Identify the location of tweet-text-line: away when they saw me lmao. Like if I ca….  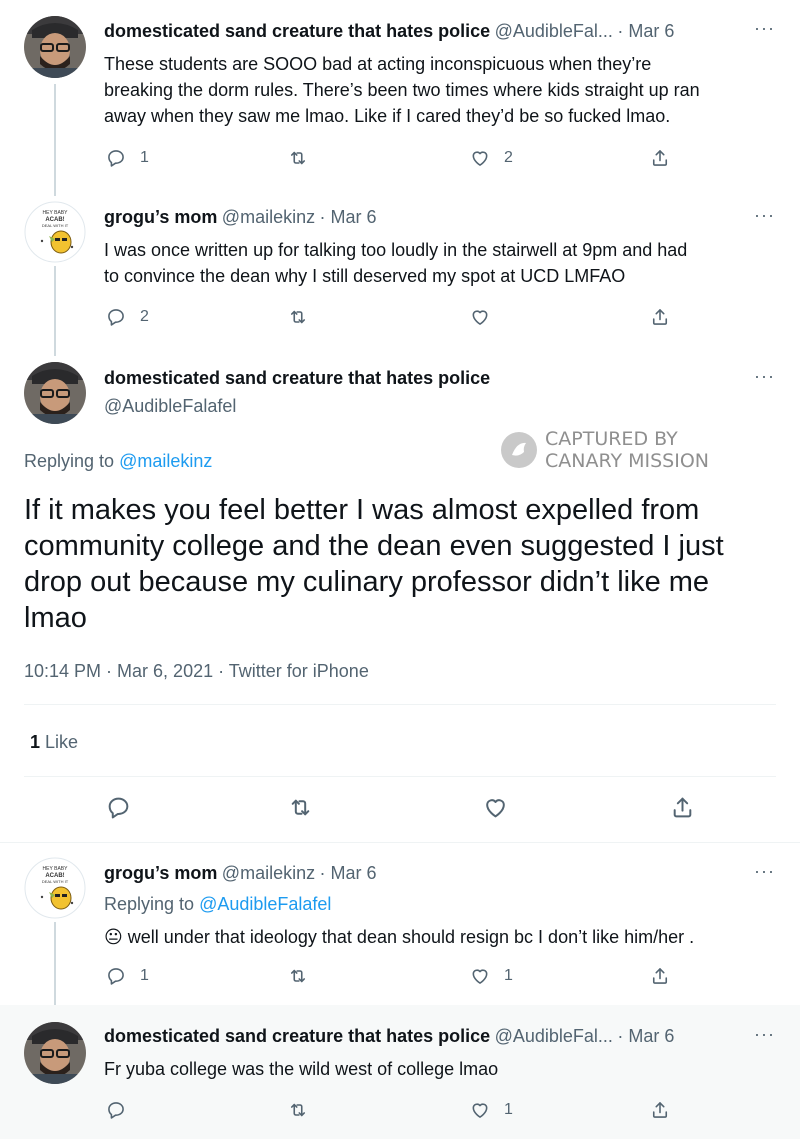
(387, 116).